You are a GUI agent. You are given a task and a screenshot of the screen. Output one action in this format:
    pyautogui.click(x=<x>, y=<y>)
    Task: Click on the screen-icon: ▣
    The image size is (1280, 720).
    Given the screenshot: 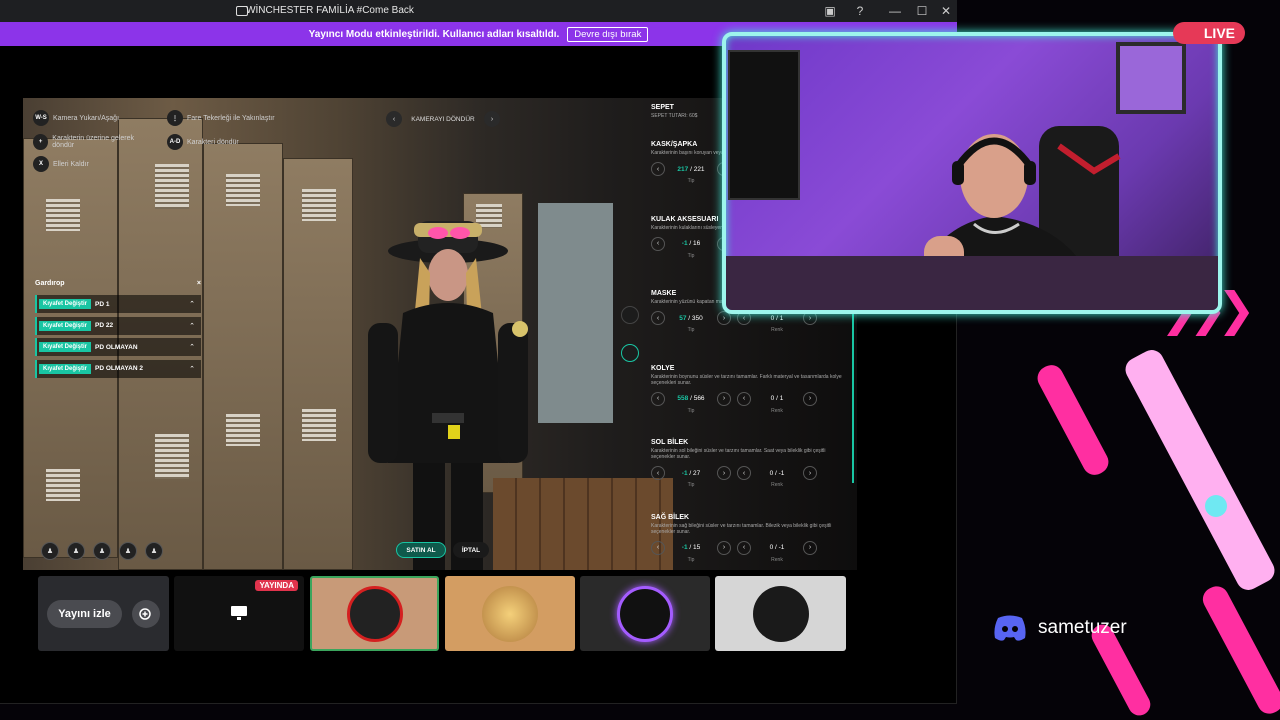 What is the action you would take?
    pyautogui.click(x=830, y=11)
    